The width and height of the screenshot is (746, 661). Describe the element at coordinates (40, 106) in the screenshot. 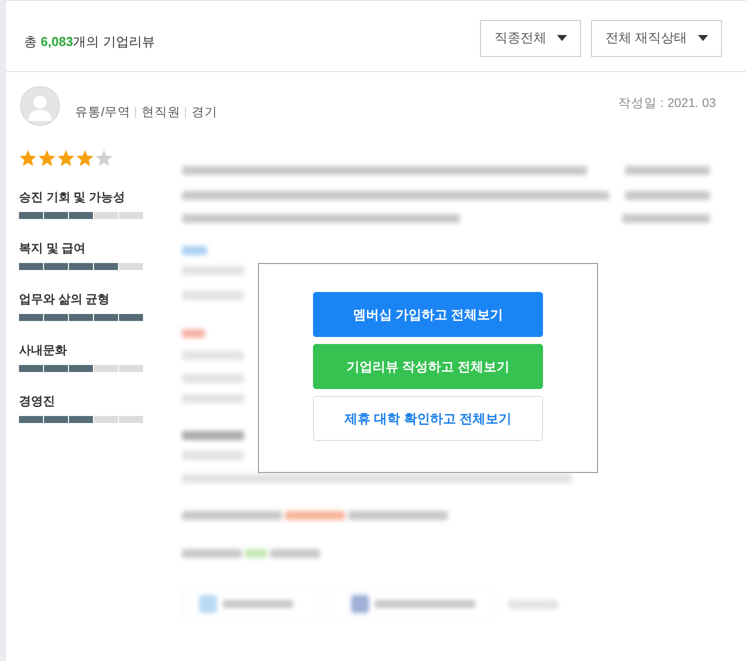

I see `avatar-icon` at that location.